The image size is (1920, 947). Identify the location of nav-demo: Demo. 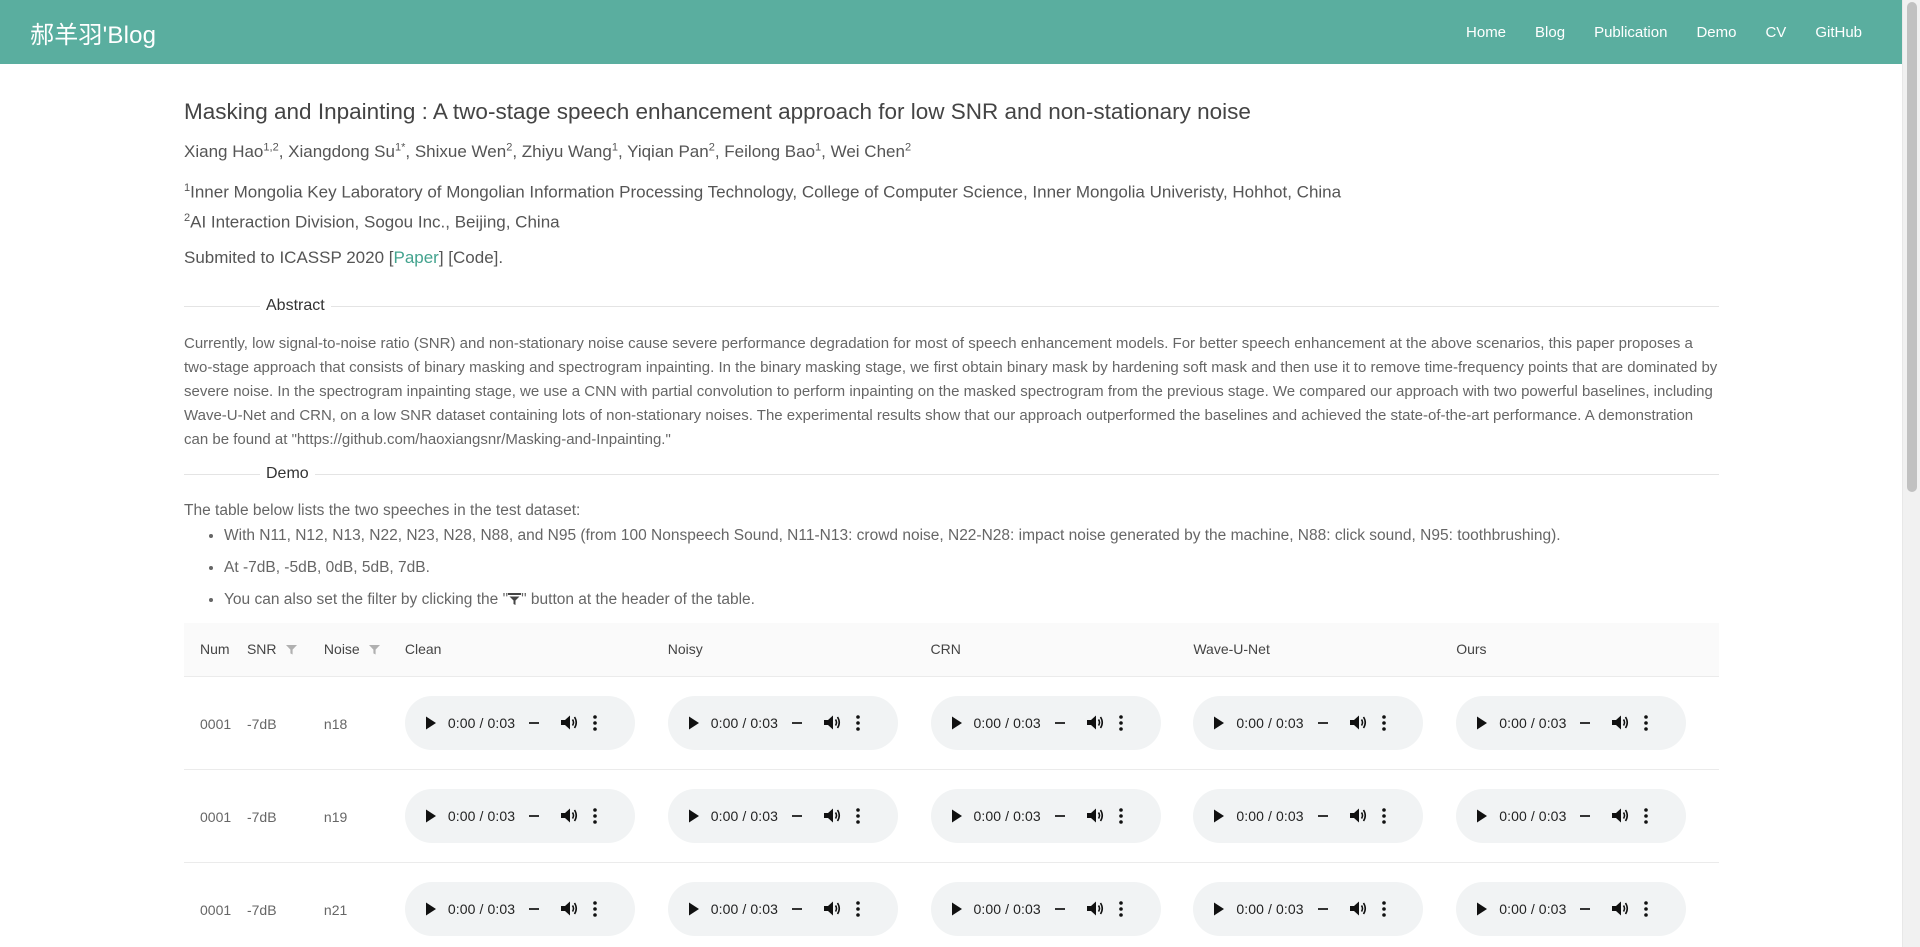
(1716, 32).